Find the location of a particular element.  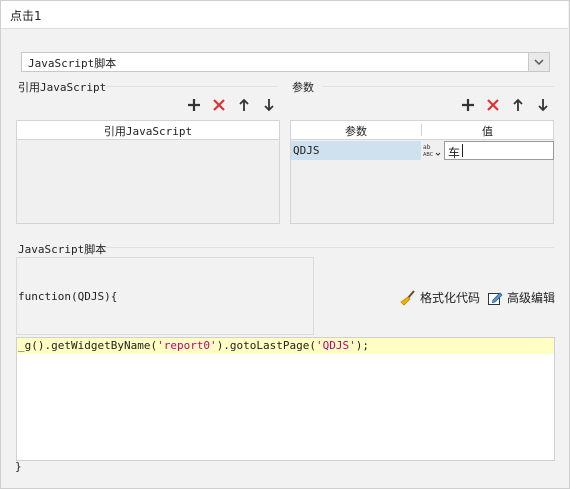

function-closing-brace: } is located at coordinates (18, 466).